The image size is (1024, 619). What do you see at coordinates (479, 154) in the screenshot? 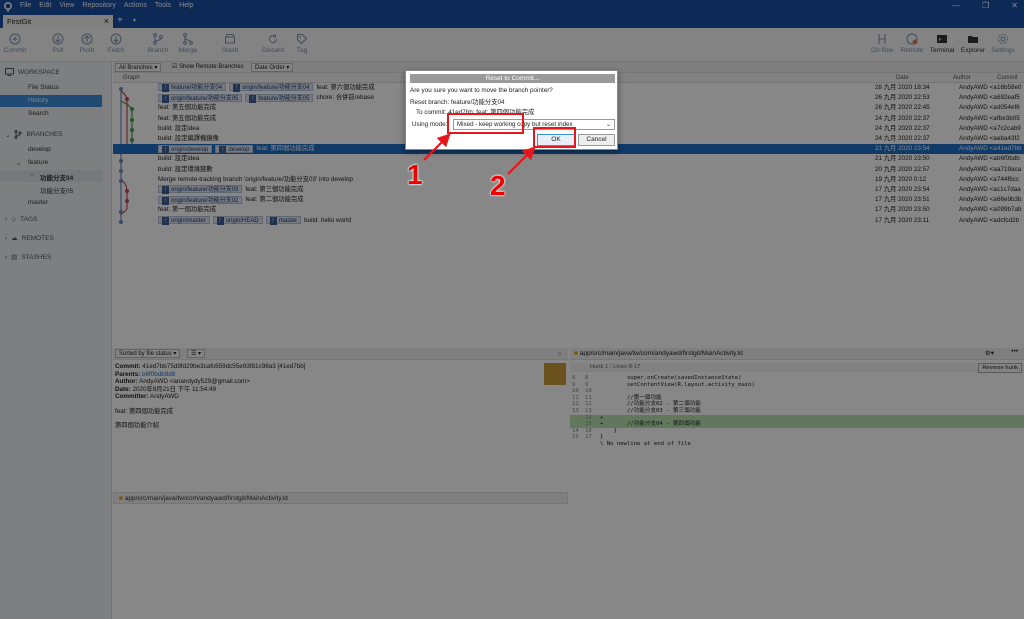
I see `annotation-arrows` at bounding box center [479, 154].